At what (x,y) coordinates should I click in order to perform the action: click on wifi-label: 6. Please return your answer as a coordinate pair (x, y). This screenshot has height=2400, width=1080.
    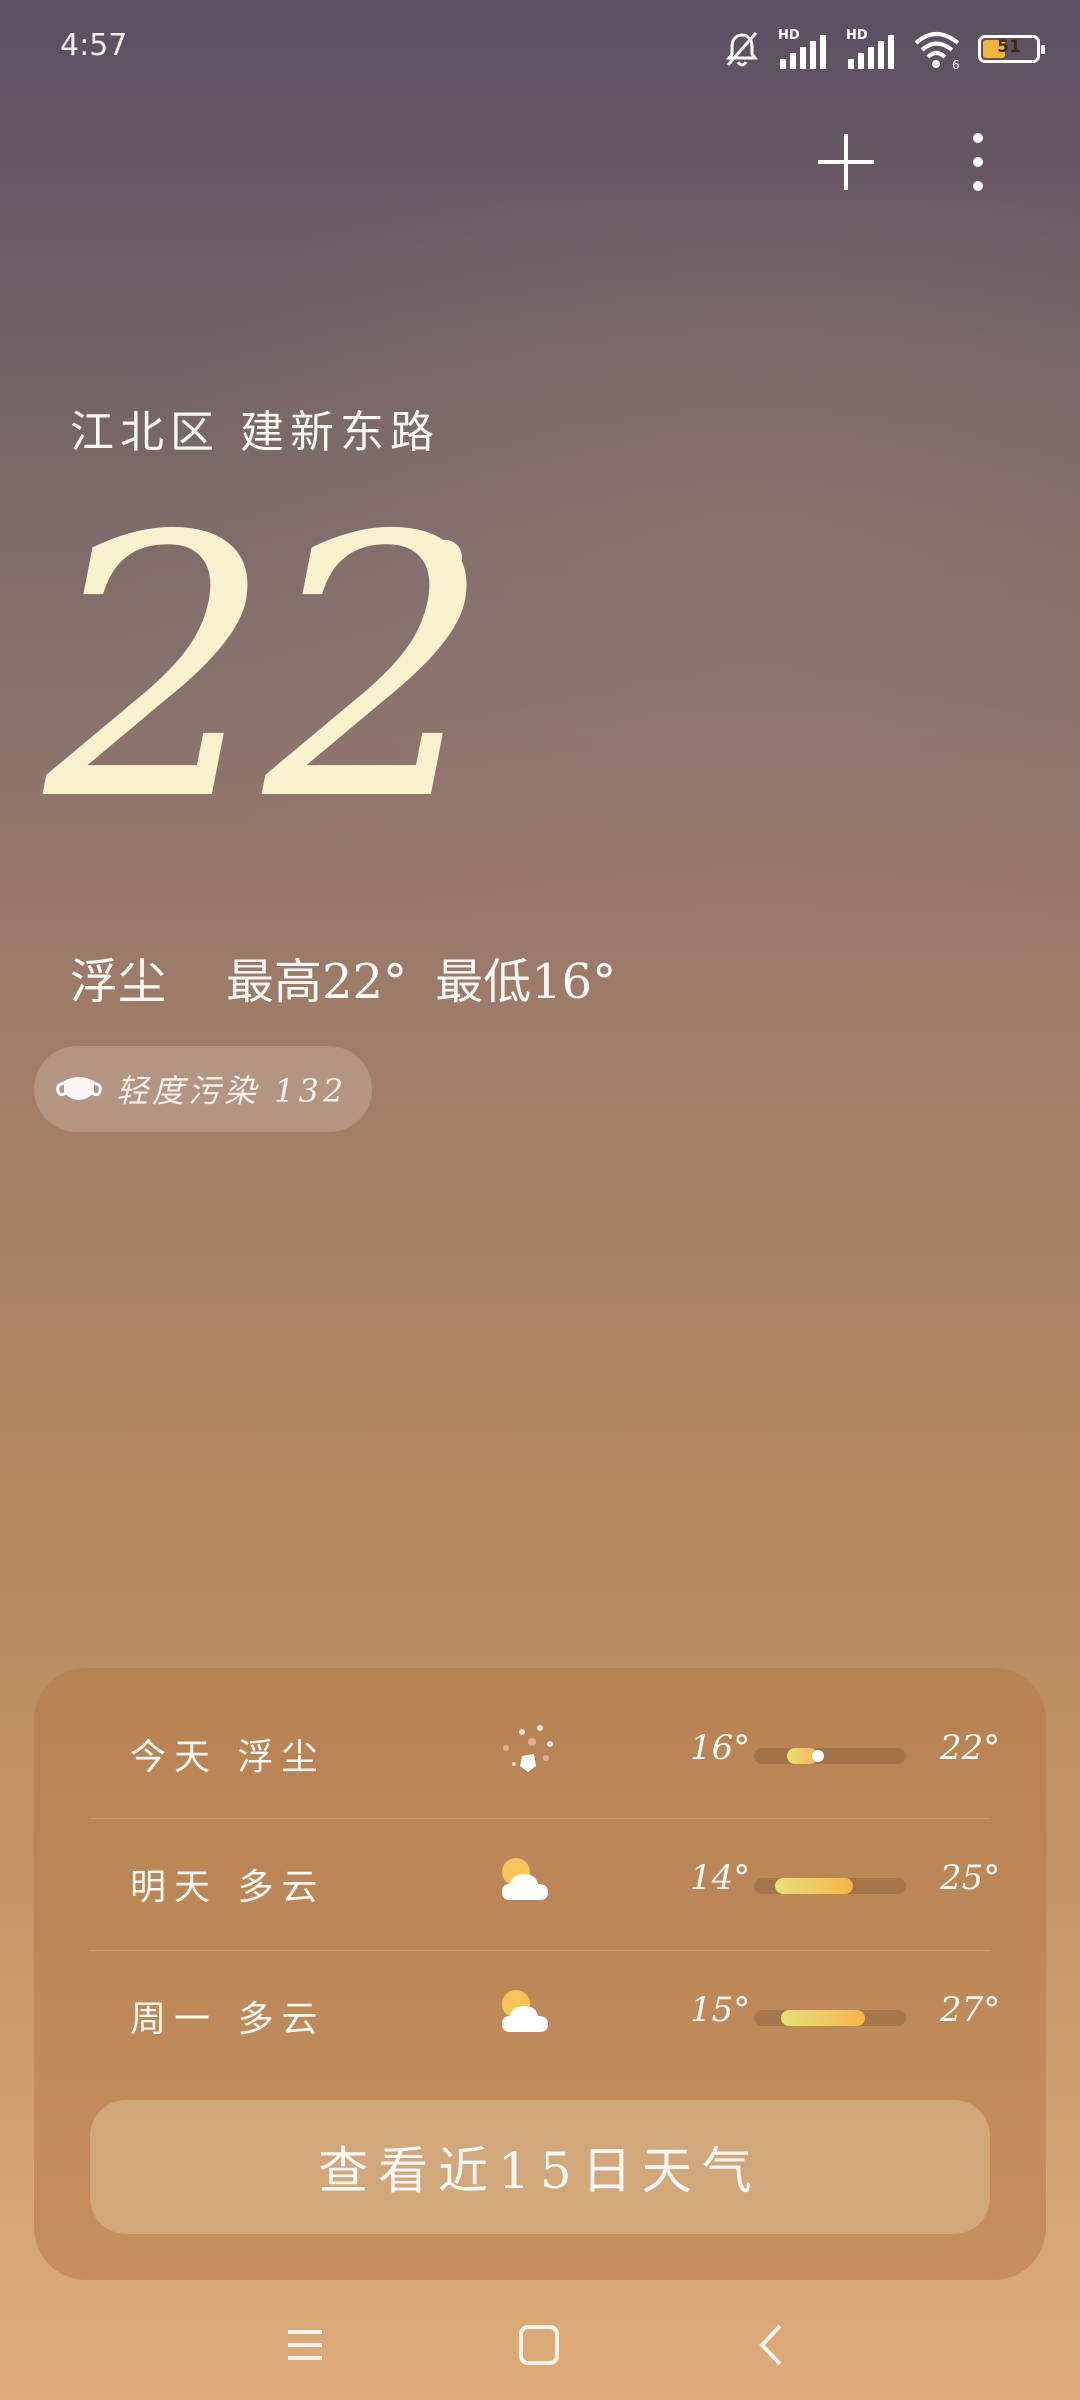
    Looking at the image, I should click on (956, 64).